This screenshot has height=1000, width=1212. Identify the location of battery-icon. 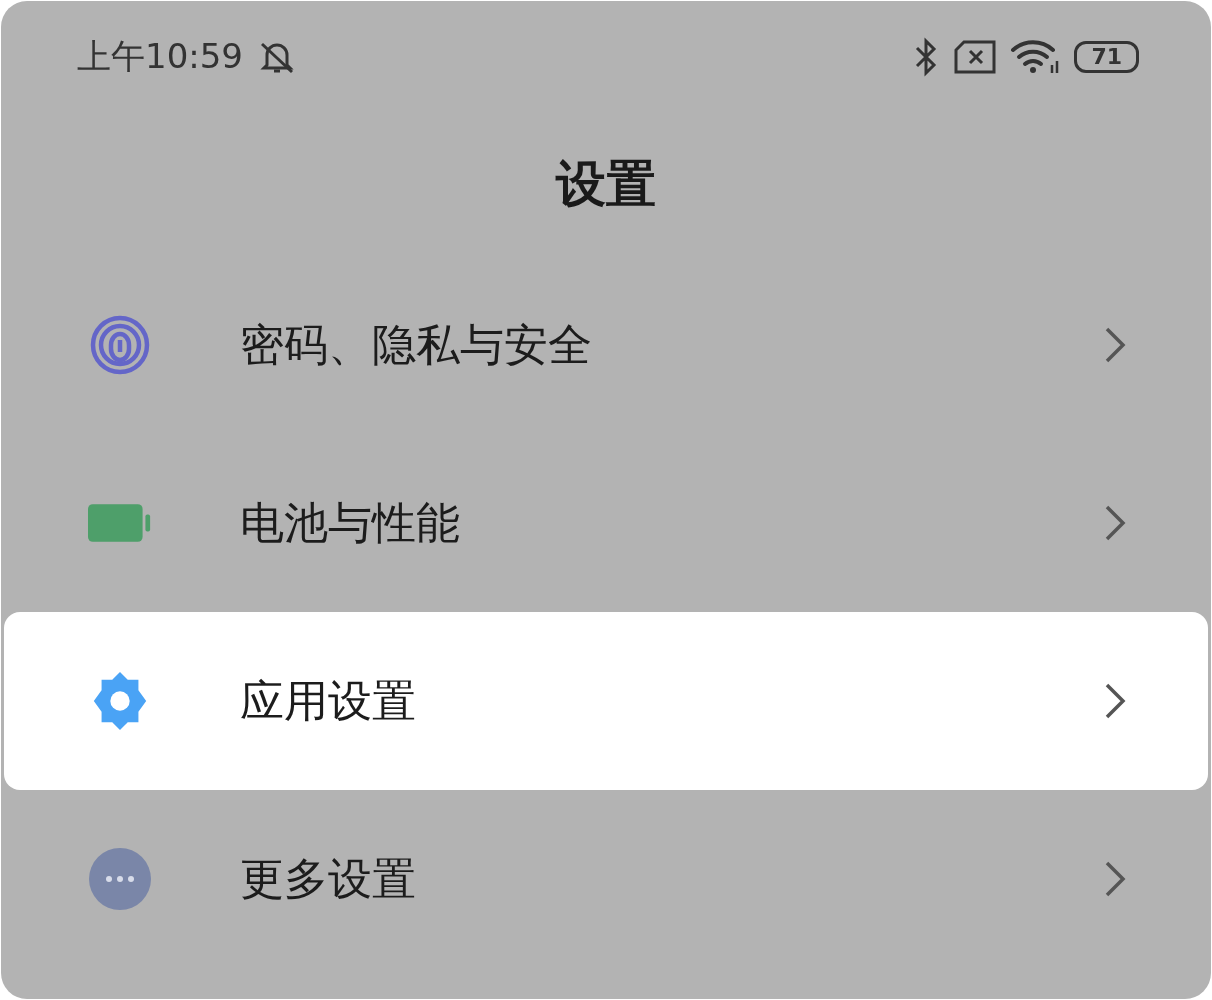
(120, 523).